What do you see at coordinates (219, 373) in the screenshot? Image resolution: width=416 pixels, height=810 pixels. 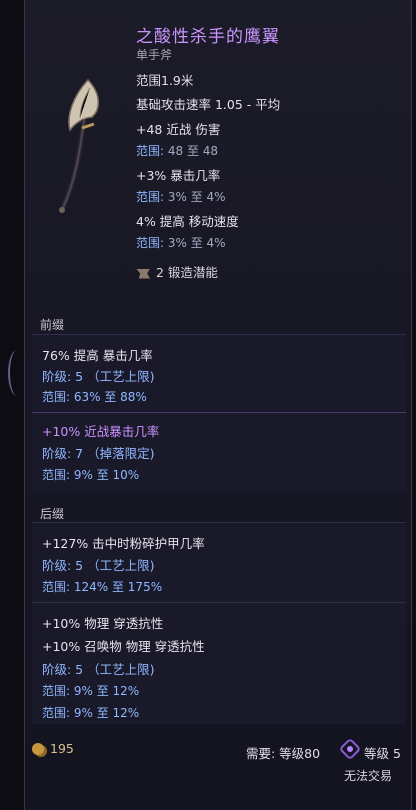 I see `prefix-mod-1: 76% 提高 暴击几率 阶级: 5 （工艺上限) 范围: 63% 至 88%` at bounding box center [219, 373].